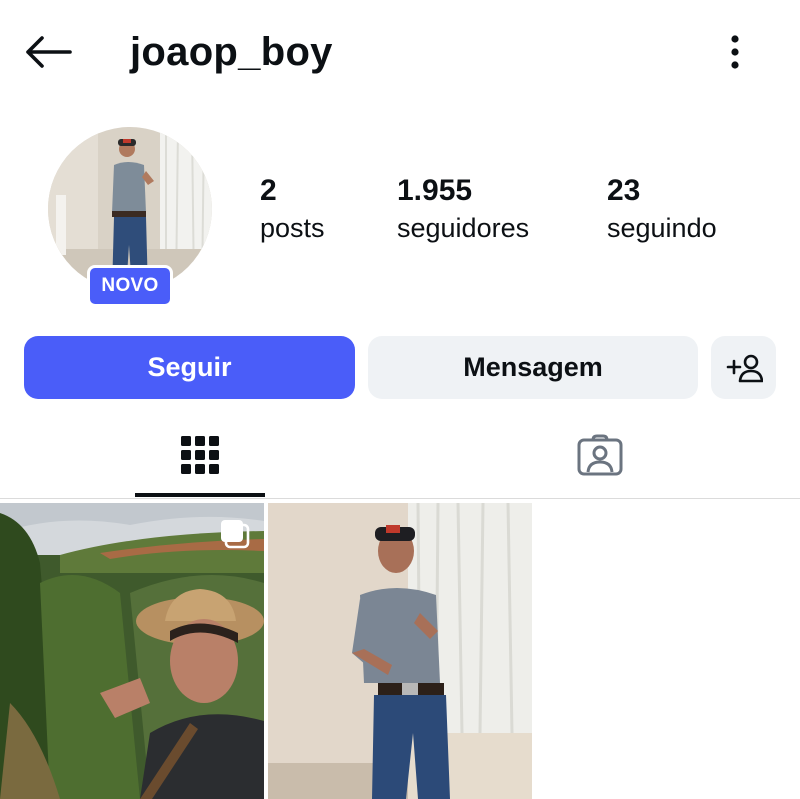  Describe the element at coordinates (130, 217) in the screenshot. I see `profile-avatar-container: NOVO` at that location.